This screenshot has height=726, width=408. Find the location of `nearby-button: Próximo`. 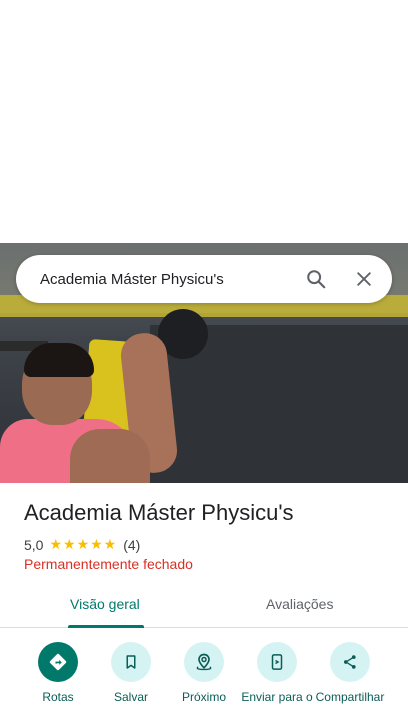

nearby-button: Próximo is located at coordinates (204, 673).